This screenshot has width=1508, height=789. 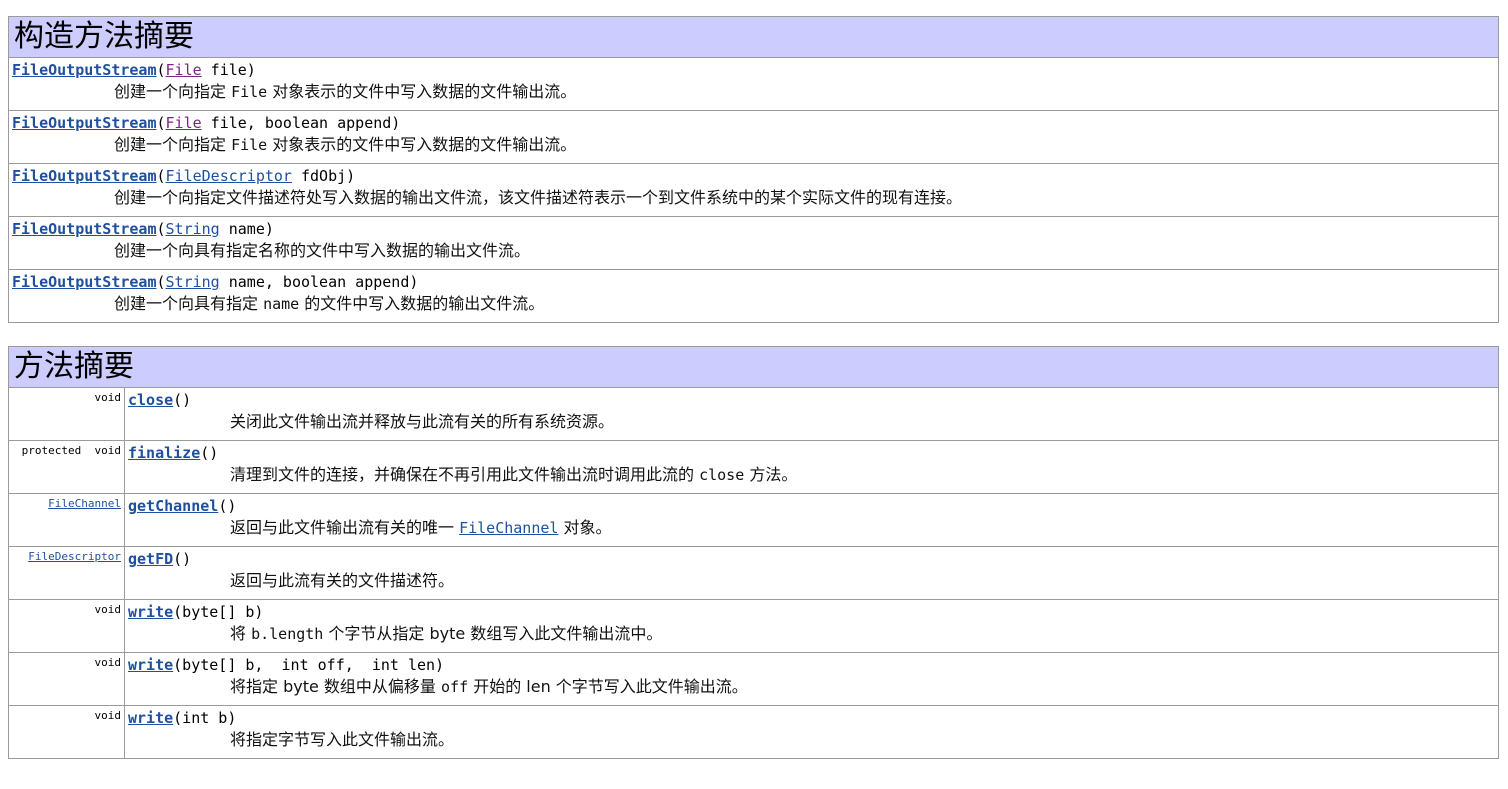 I want to click on desc-text: 的文件中写入数据的输出文件流。, so click(x=422, y=303).